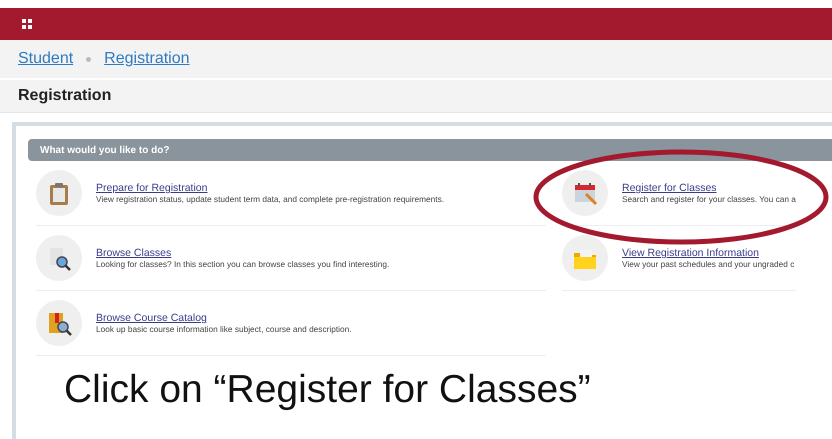 This screenshot has height=439, width=832. Describe the element at coordinates (708, 253) in the screenshot. I see `action-link: View Registration Information` at that location.